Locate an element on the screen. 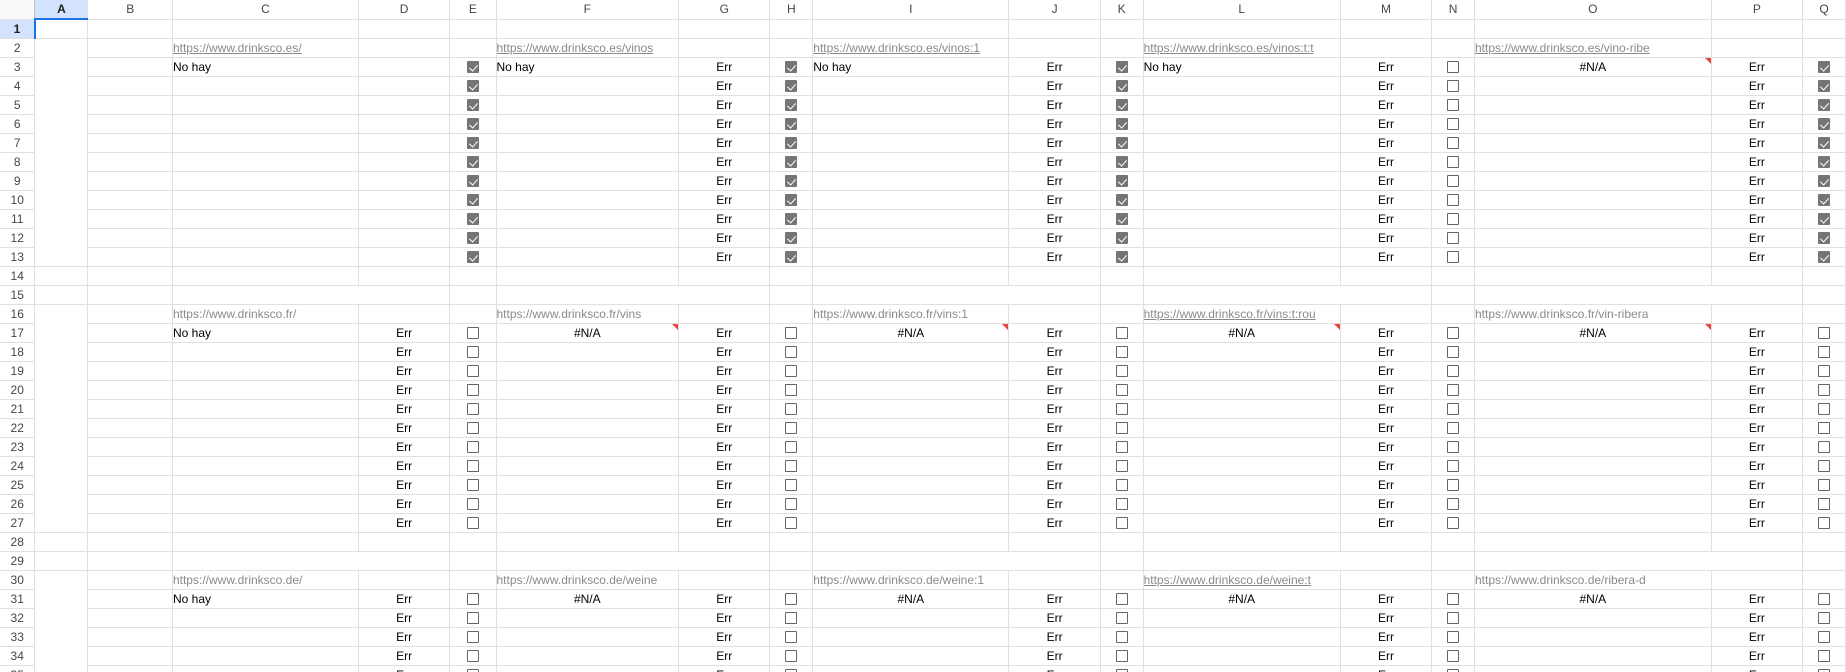 The image size is (1846, 672). value-listado_con-pt-fr is located at coordinates (1242, 447).